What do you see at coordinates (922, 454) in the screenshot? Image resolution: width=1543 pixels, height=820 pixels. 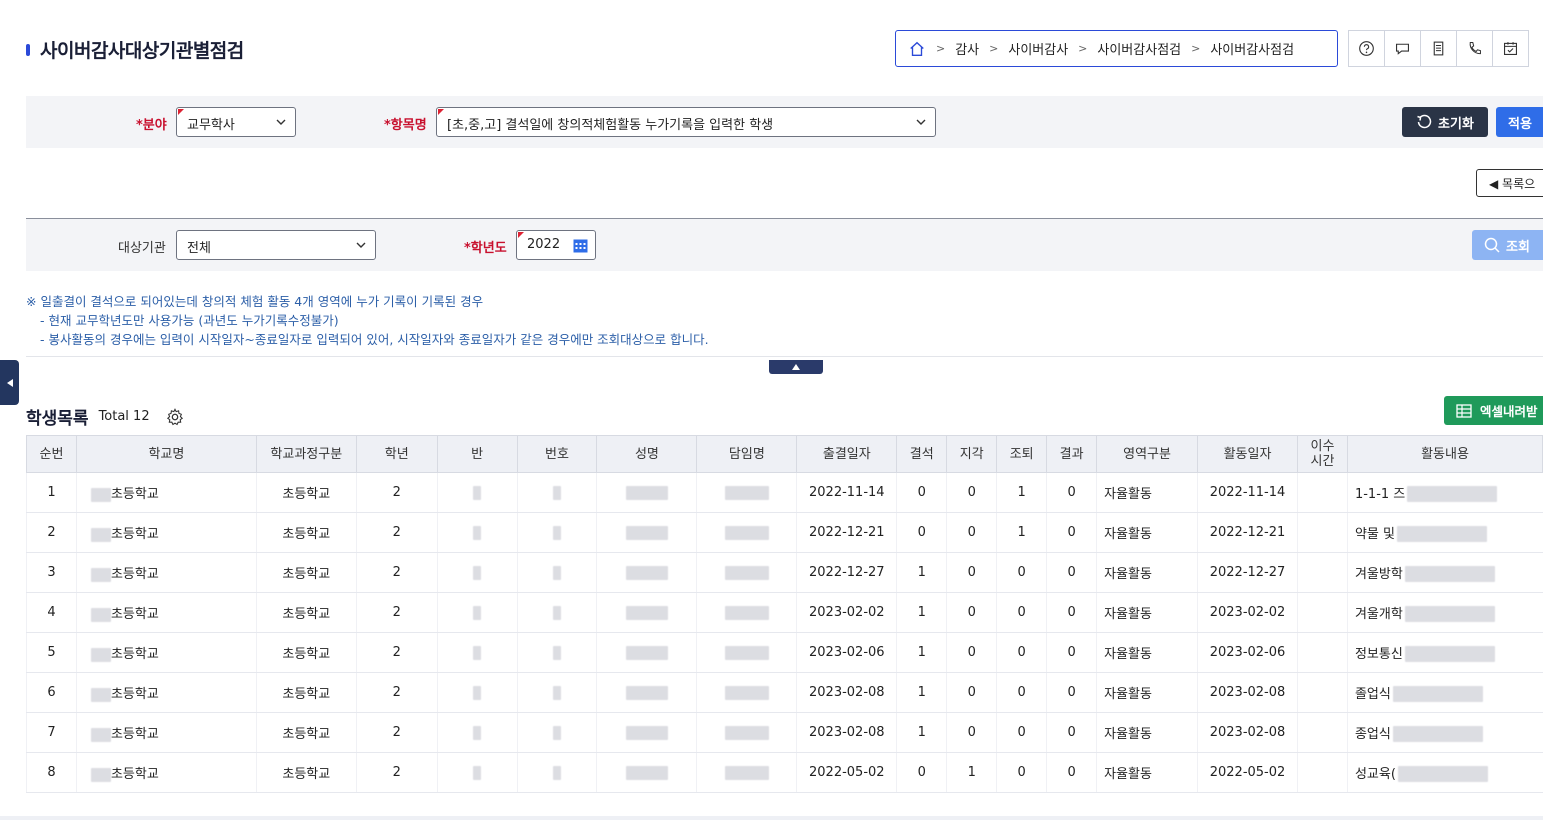 I see `column-header: 결석` at bounding box center [922, 454].